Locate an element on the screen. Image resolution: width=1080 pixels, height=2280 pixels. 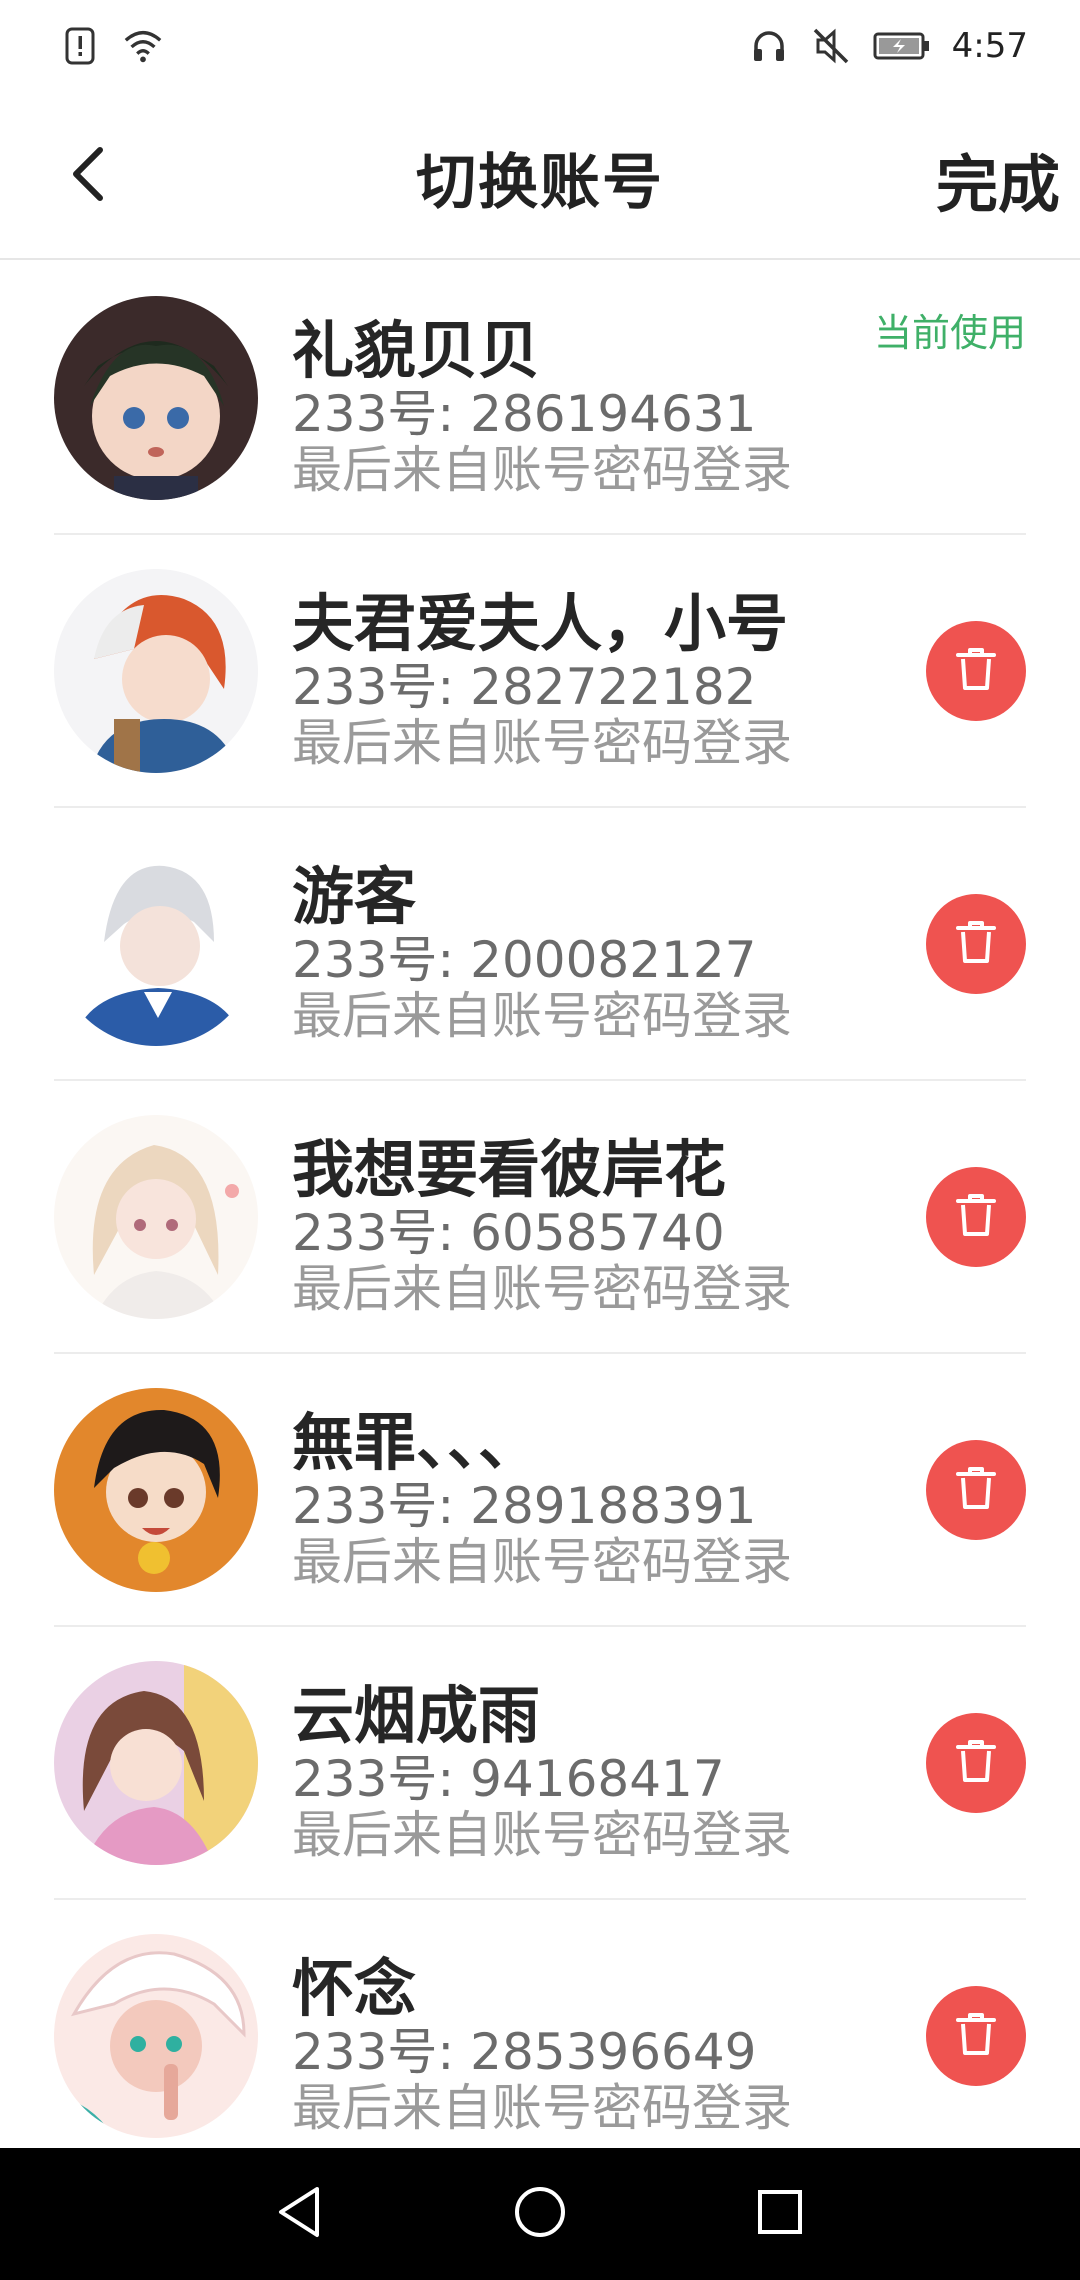
nav-home-button is located at coordinates (540, 2214).